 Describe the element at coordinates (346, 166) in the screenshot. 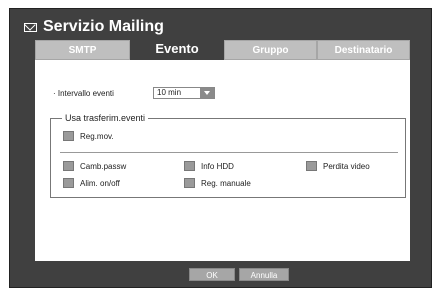

I see `checkbox-label: Perdita video` at that location.